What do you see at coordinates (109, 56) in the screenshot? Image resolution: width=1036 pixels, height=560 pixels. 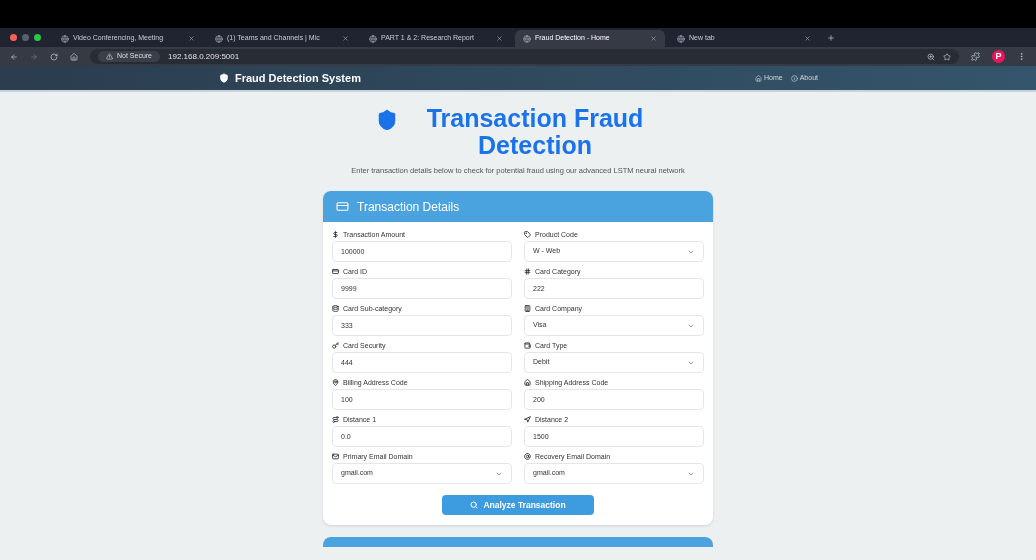 I see `warning-icon` at bounding box center [109, 56].